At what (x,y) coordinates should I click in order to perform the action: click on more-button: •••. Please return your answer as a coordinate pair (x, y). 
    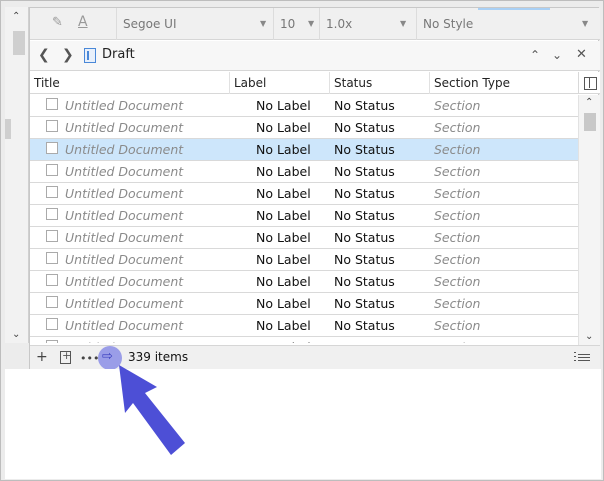
    Looking at the image, I should click on (89, 359).